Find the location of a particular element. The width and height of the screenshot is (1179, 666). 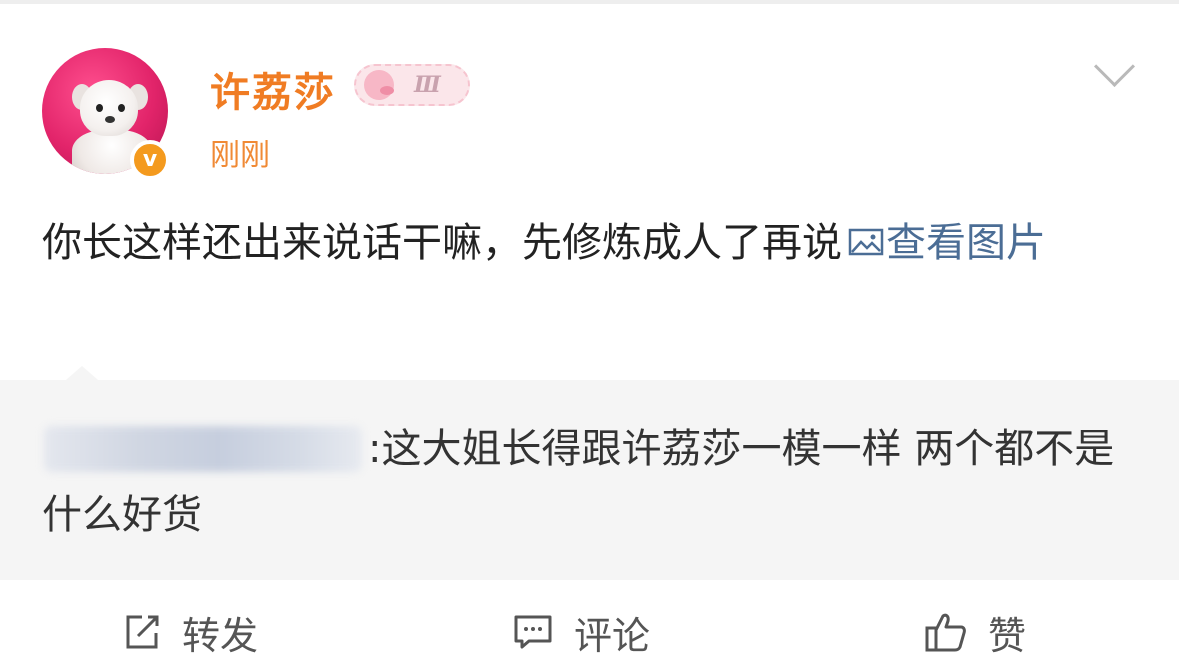

comment-button: 评论 is located at coordinates (581, 634).